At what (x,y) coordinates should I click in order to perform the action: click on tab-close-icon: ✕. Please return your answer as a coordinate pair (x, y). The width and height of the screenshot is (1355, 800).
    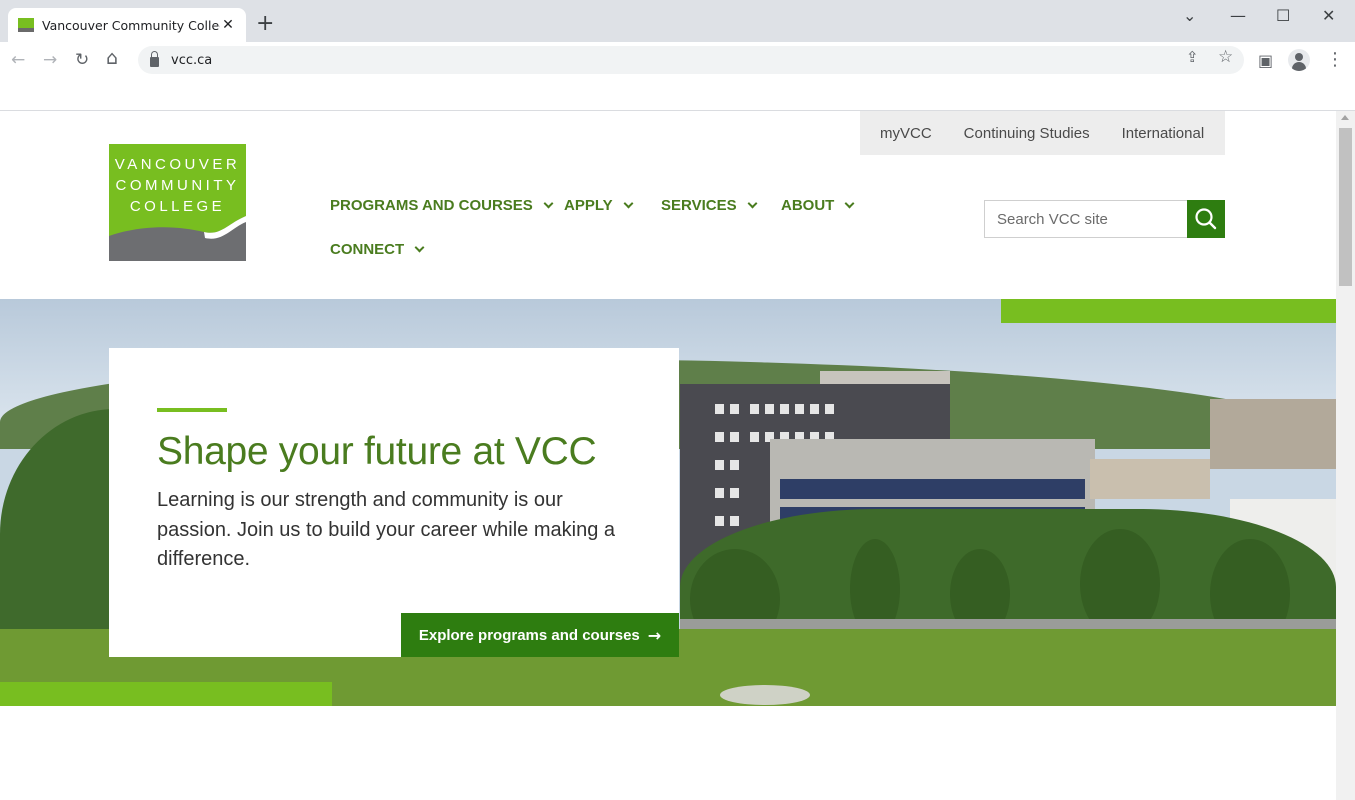
    Looking at the image, I should click on (228, 25).